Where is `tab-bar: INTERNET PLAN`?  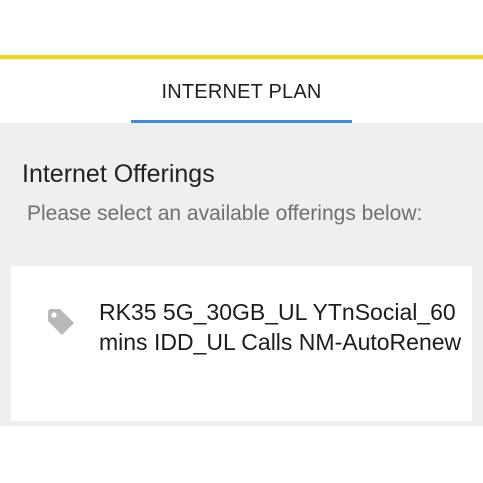 tab-bar: INTERNET PLAN is located at coordinates (241, 91).